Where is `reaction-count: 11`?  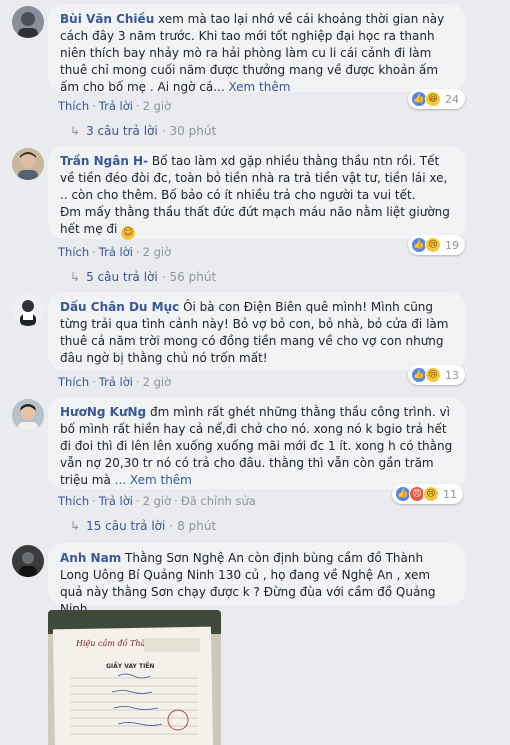
reaction-count: 11 is located at coordinates (450, 494).